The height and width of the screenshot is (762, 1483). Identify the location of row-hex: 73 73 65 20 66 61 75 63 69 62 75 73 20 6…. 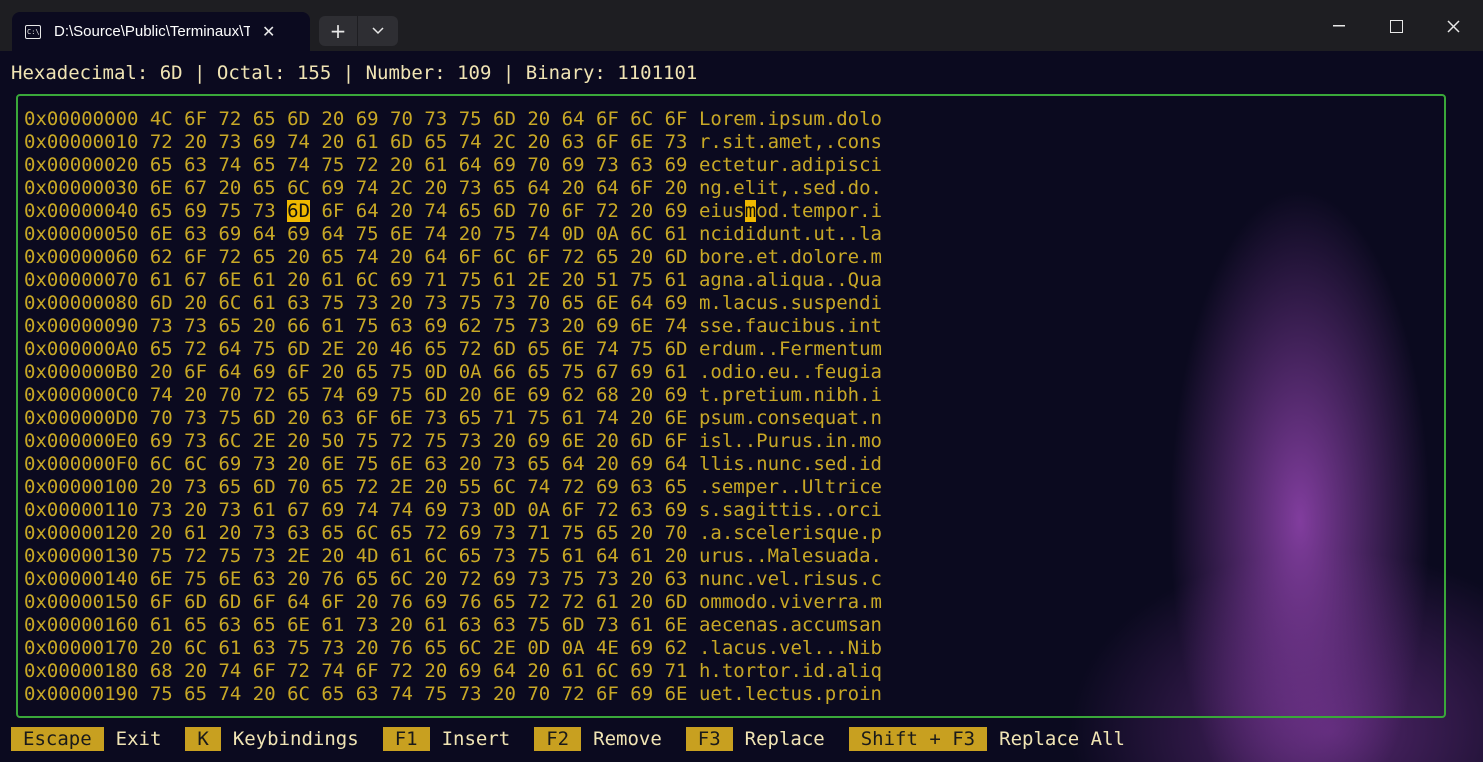
(418, 326).